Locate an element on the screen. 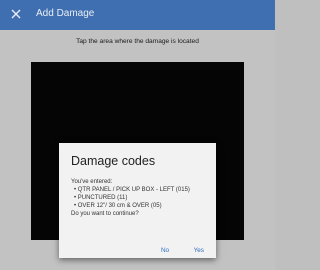  dialog-title: Damage codes is located at coordinates (113, 161).